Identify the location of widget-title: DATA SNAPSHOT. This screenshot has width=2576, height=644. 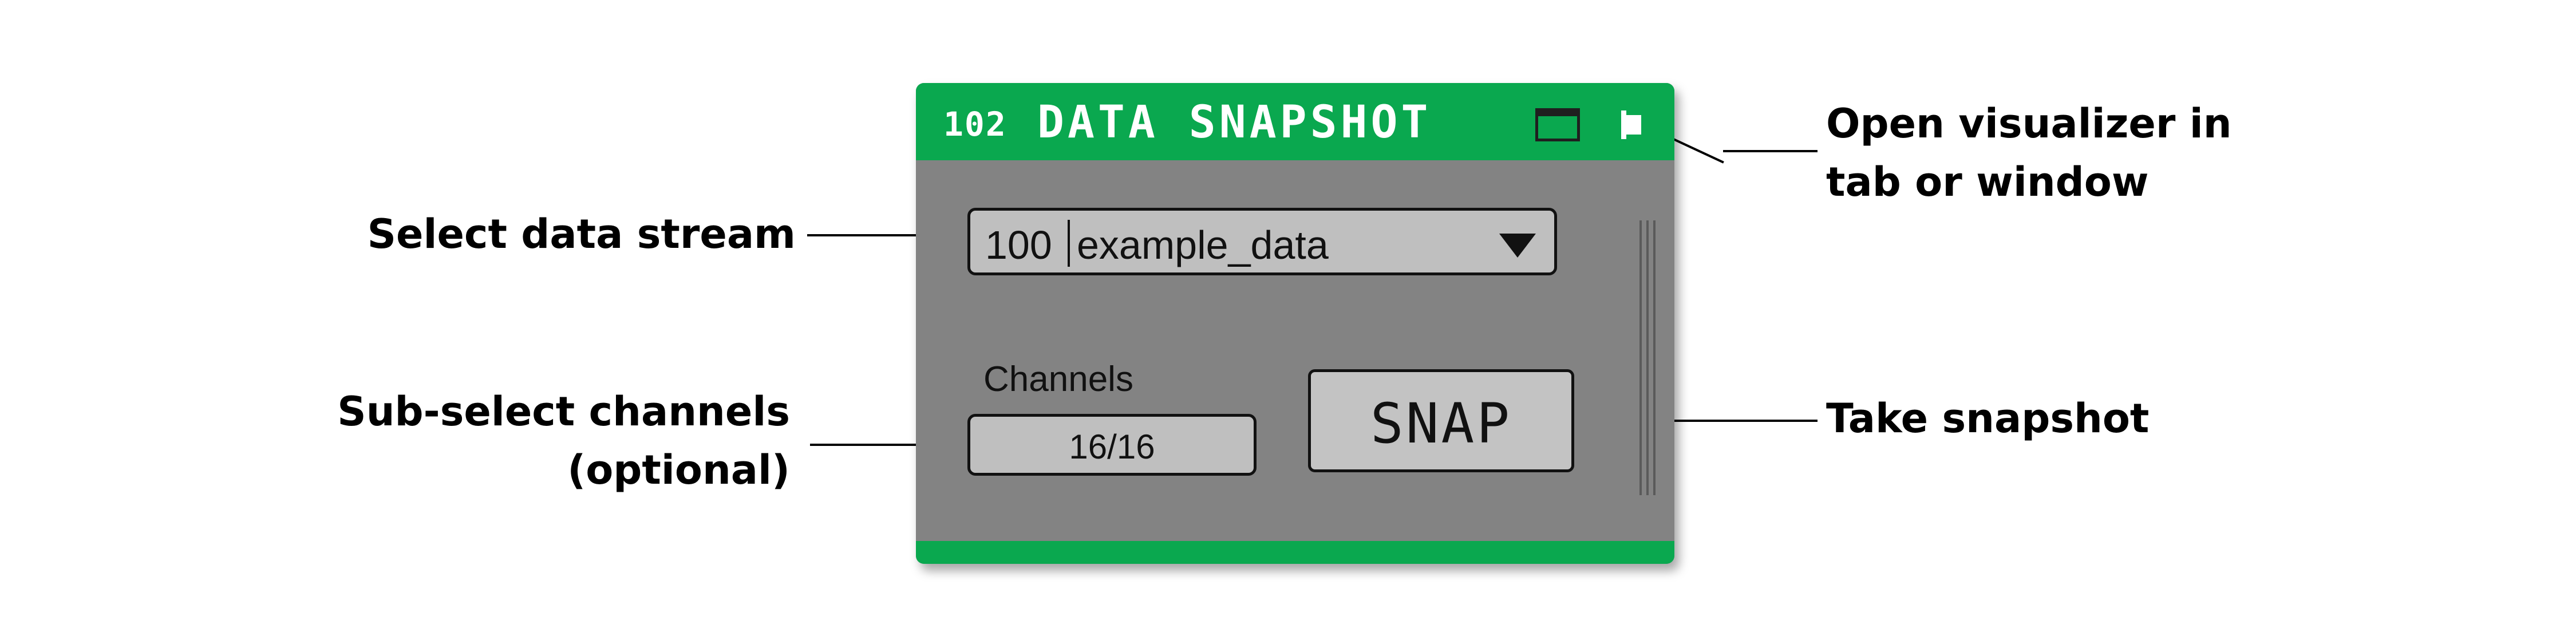
(1234, 122).